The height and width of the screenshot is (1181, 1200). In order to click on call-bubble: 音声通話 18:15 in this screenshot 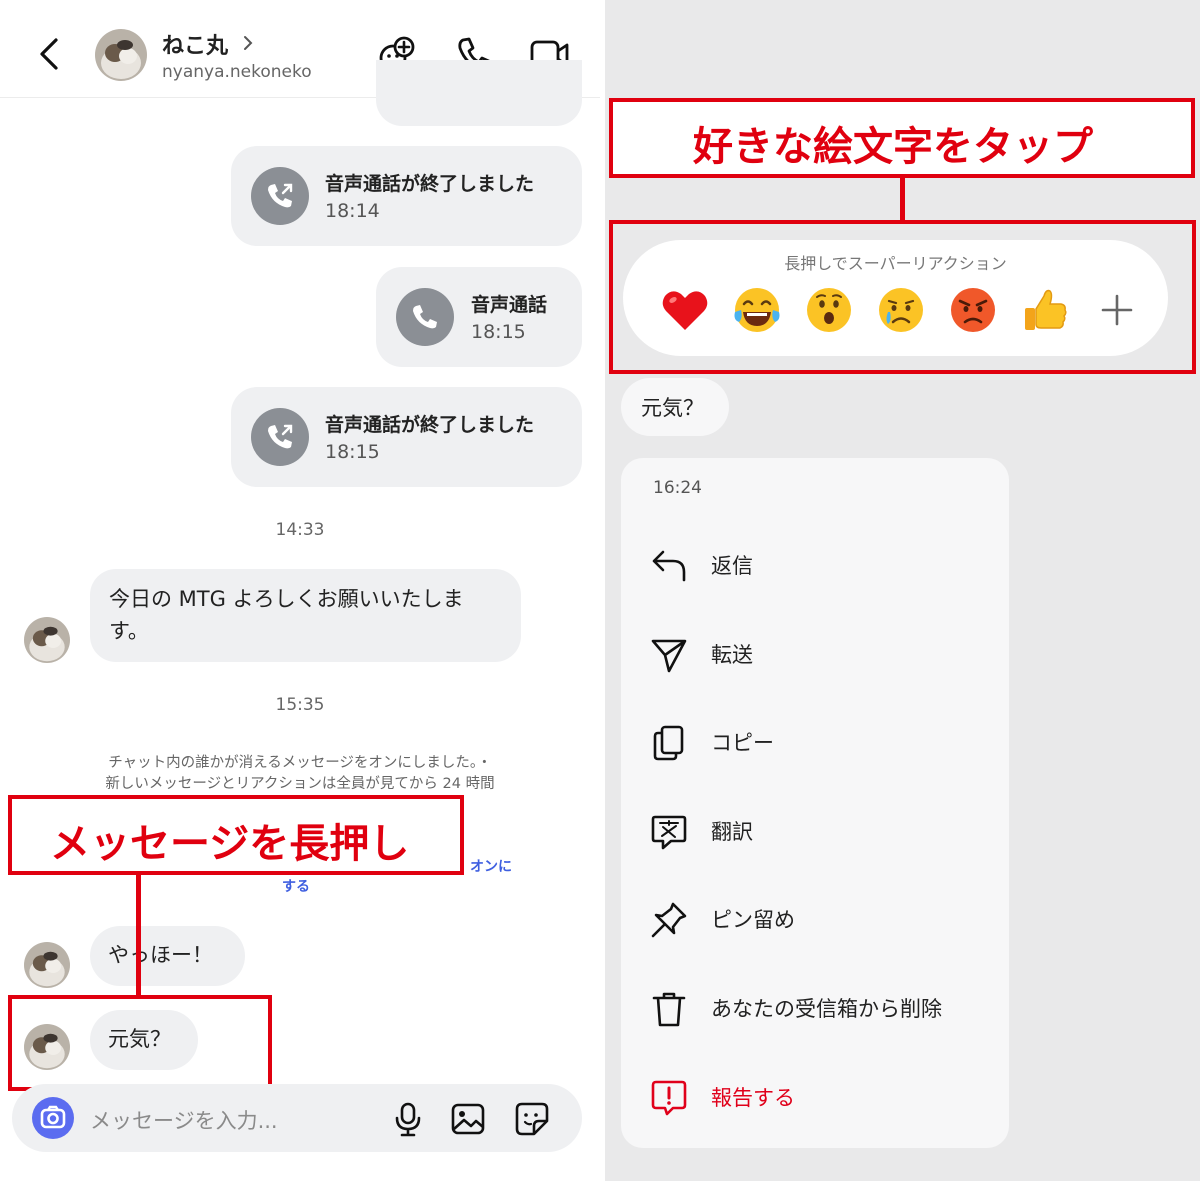, I will do `click(479, 317)`.